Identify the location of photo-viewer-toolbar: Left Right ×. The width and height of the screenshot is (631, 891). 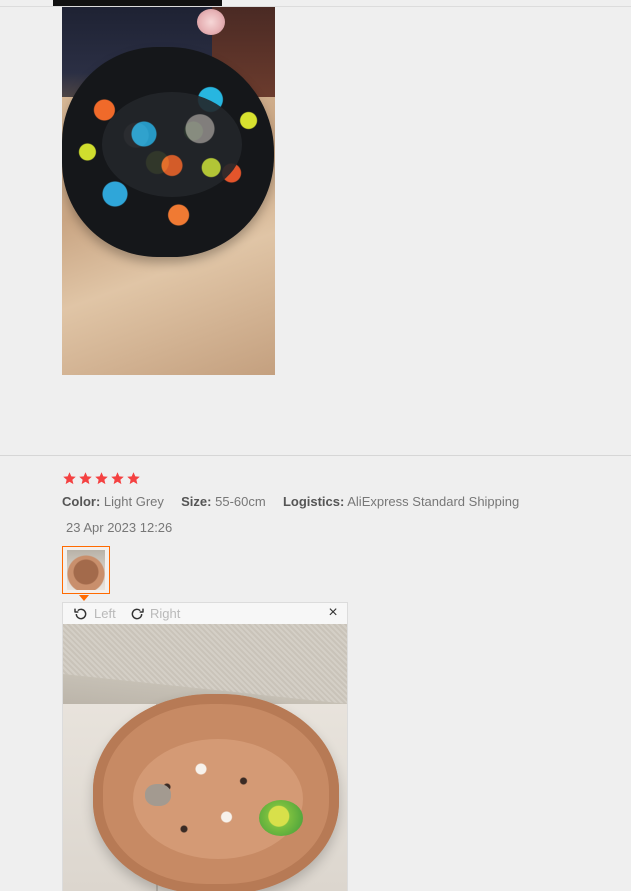
(205, 614).